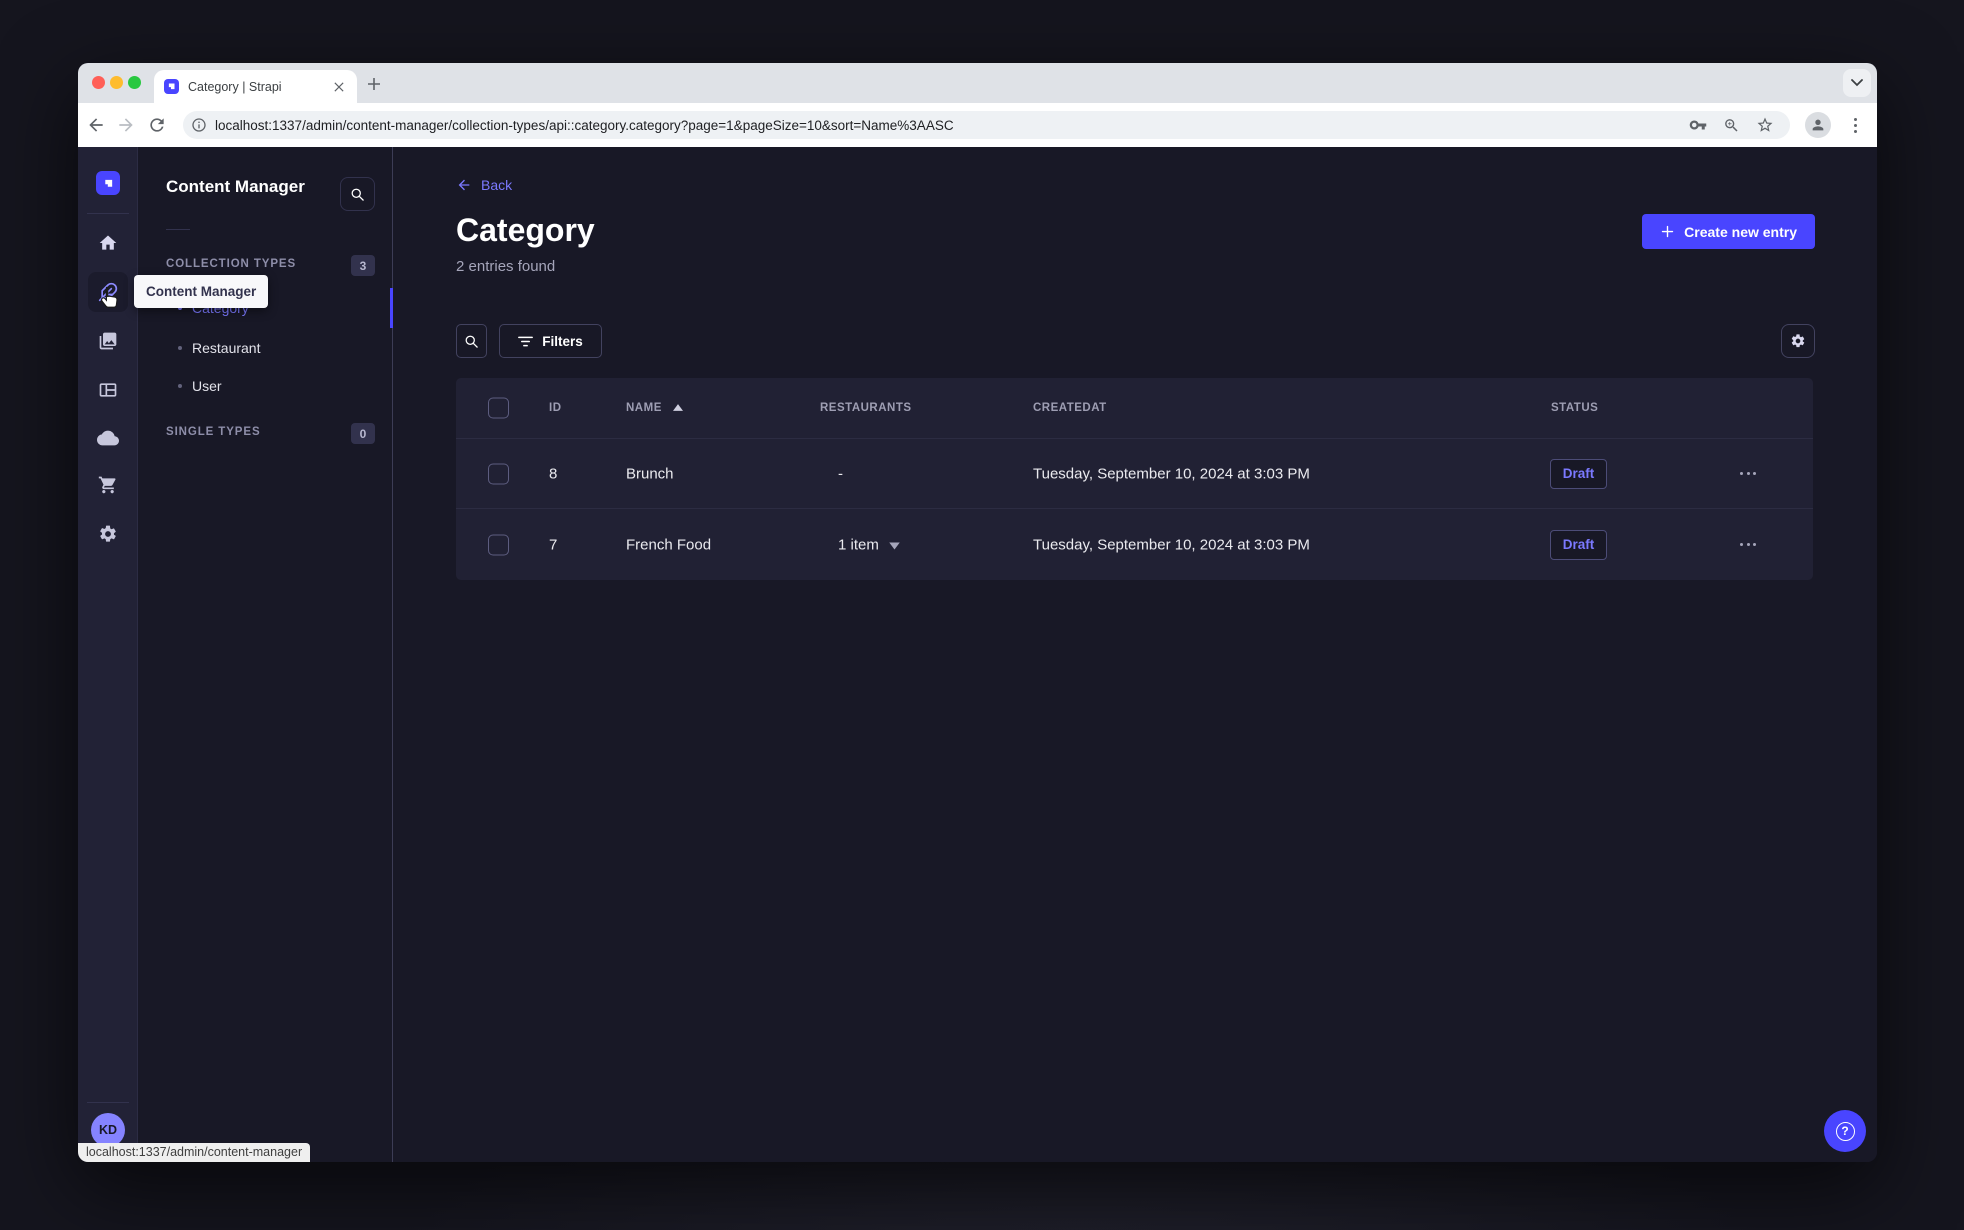 The height and width of the screenshot is (1230, 1964). What do you see at coordinates (1667, 231) in the screenshot?
I see `plus-icon` at bounding box center [1667, 231].